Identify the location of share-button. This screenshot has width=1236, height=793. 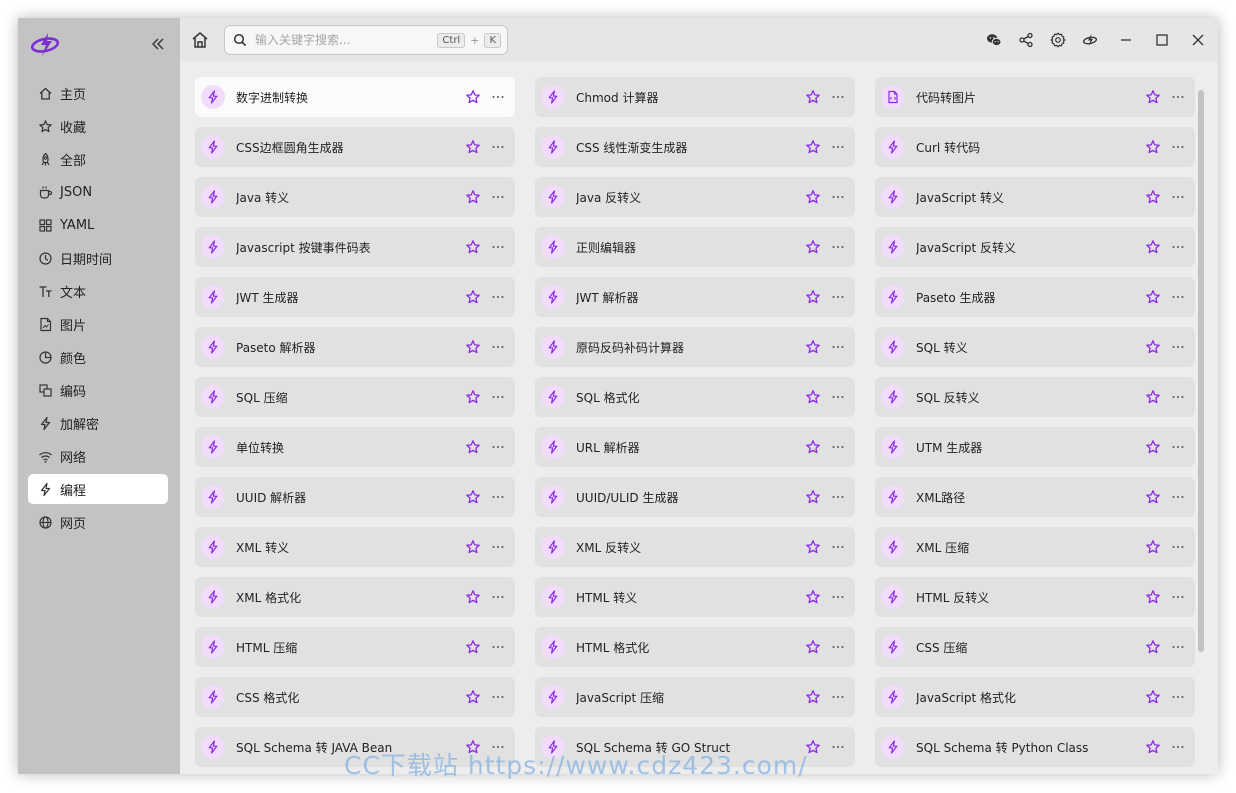
(1026, 40).